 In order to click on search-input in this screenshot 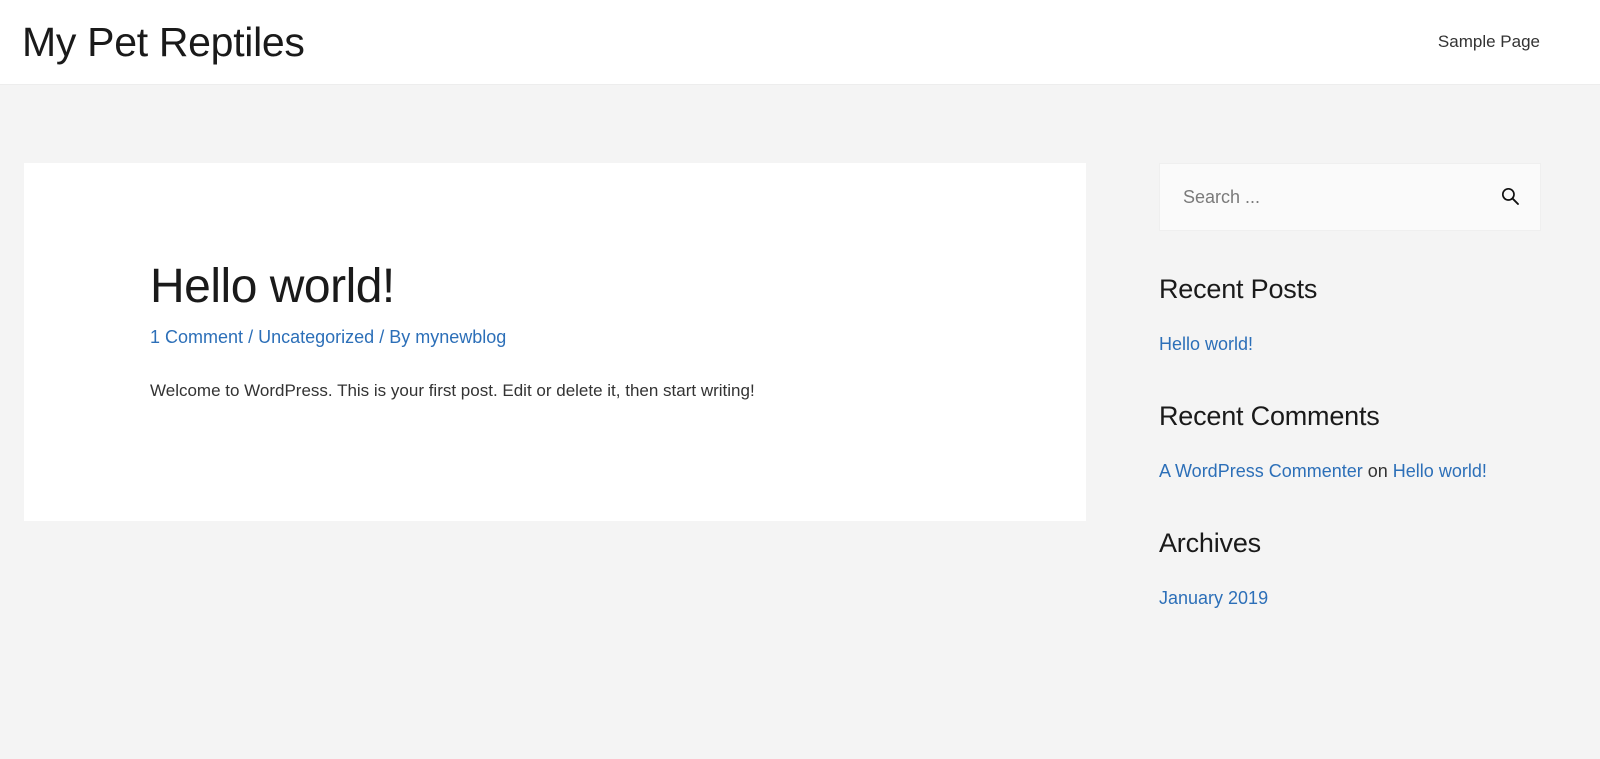, I will do `click(1350, 197)`.